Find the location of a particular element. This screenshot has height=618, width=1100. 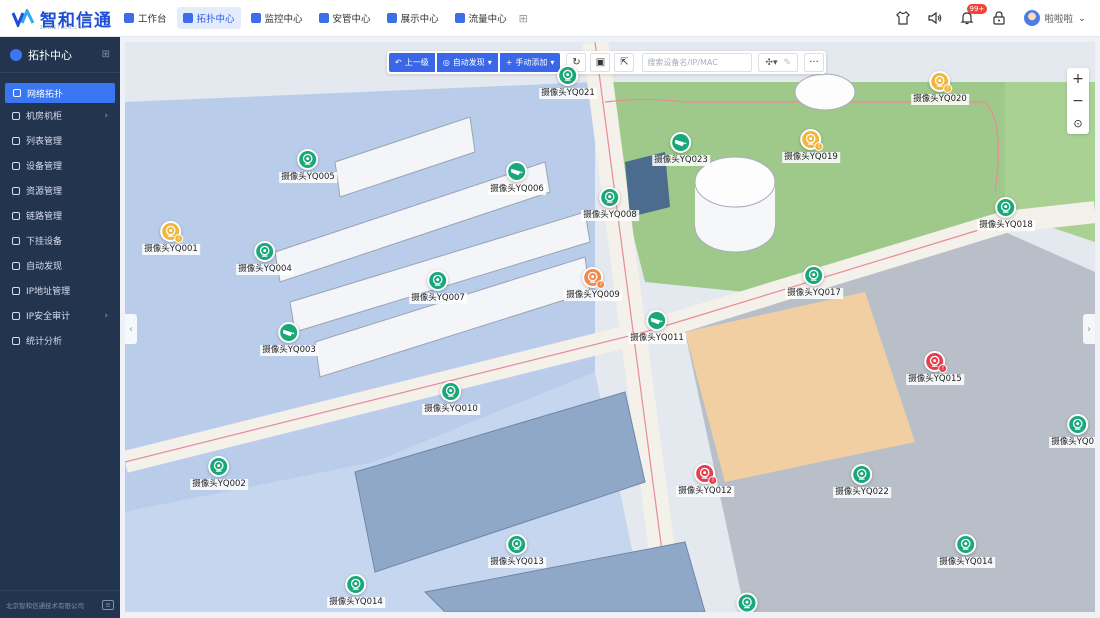

camera-label: 摄像头YQ015 is located at coordinates (935, 379).